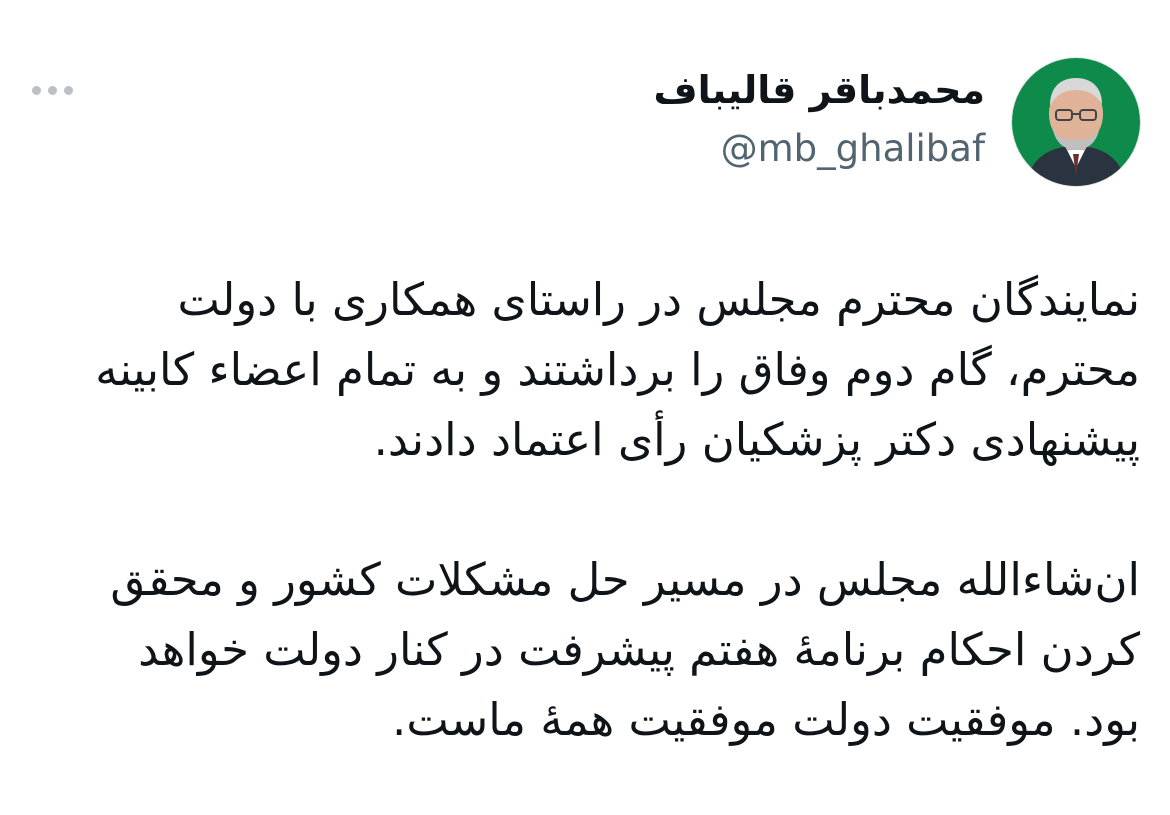  I want to click on avatar, so click(1076, 122).